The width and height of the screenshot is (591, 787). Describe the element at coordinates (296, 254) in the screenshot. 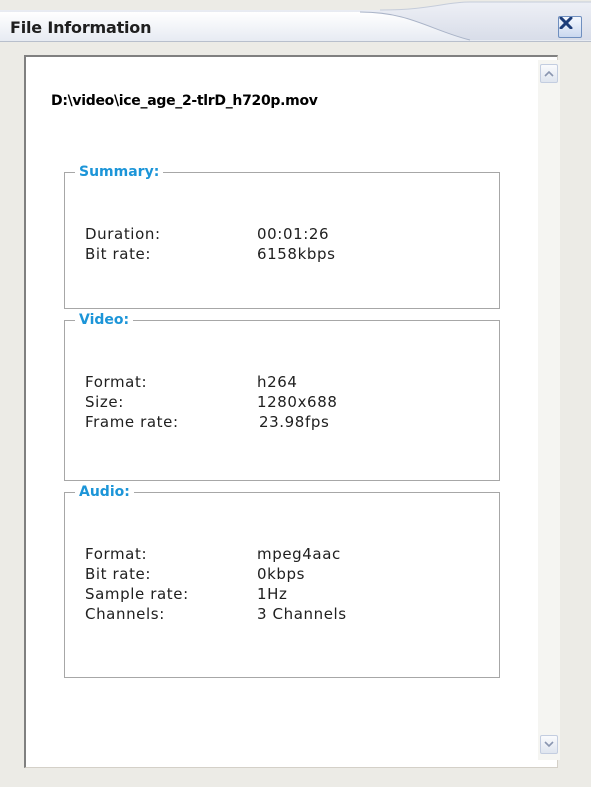

I see `summary-bitrate-value: 6158kbps` at that location.